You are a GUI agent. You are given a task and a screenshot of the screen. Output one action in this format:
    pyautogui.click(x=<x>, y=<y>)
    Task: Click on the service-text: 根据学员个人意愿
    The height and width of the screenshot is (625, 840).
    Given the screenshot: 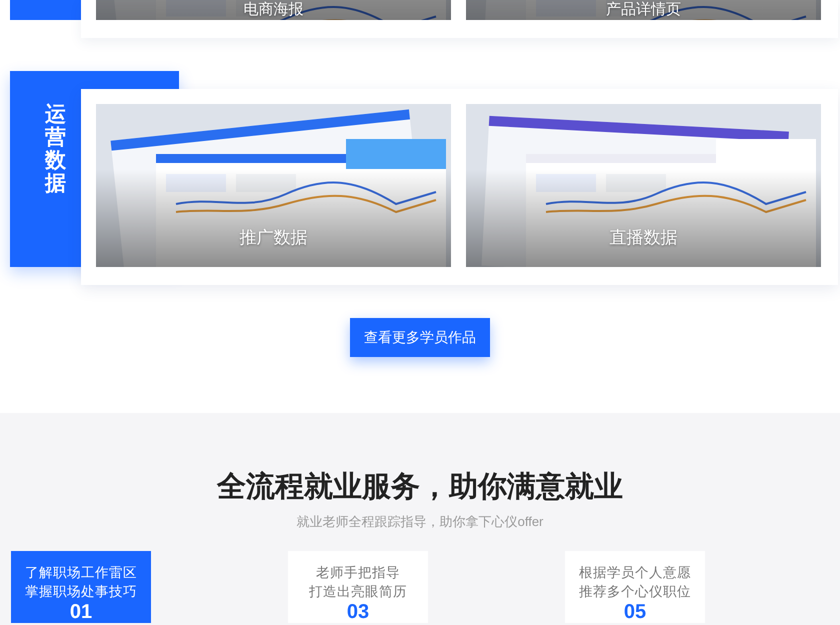 What is the action you would take?
    pyautogui.click(x=635, y=573)
    